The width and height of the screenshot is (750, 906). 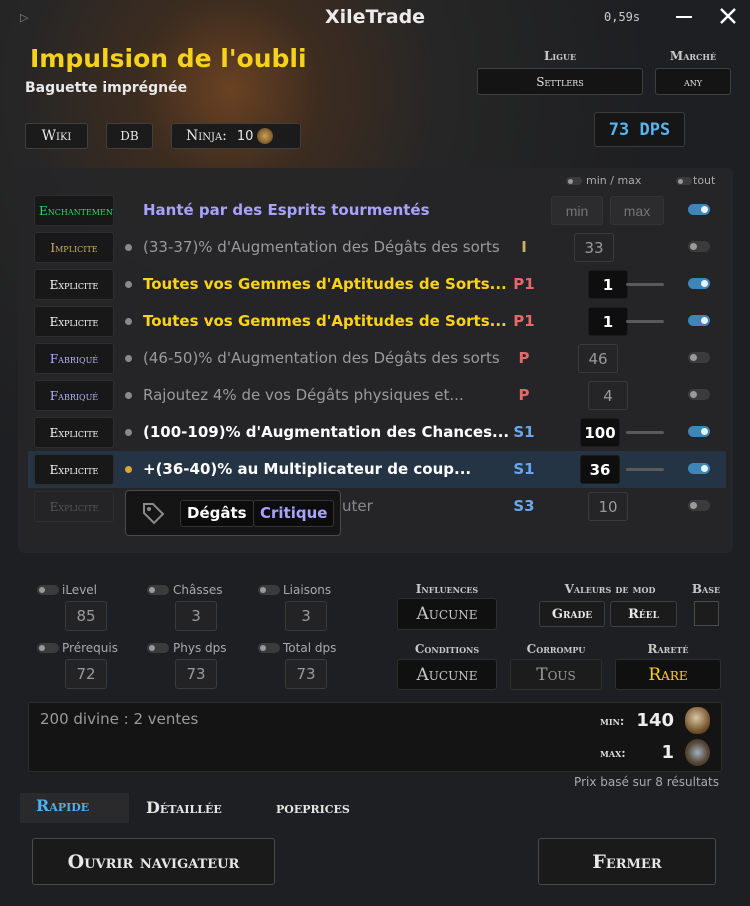 What do you see at coordinates (184, 807) in the screenshot?
I see `tab-detaillee: Détaillée` at bounding box center [184, 807].